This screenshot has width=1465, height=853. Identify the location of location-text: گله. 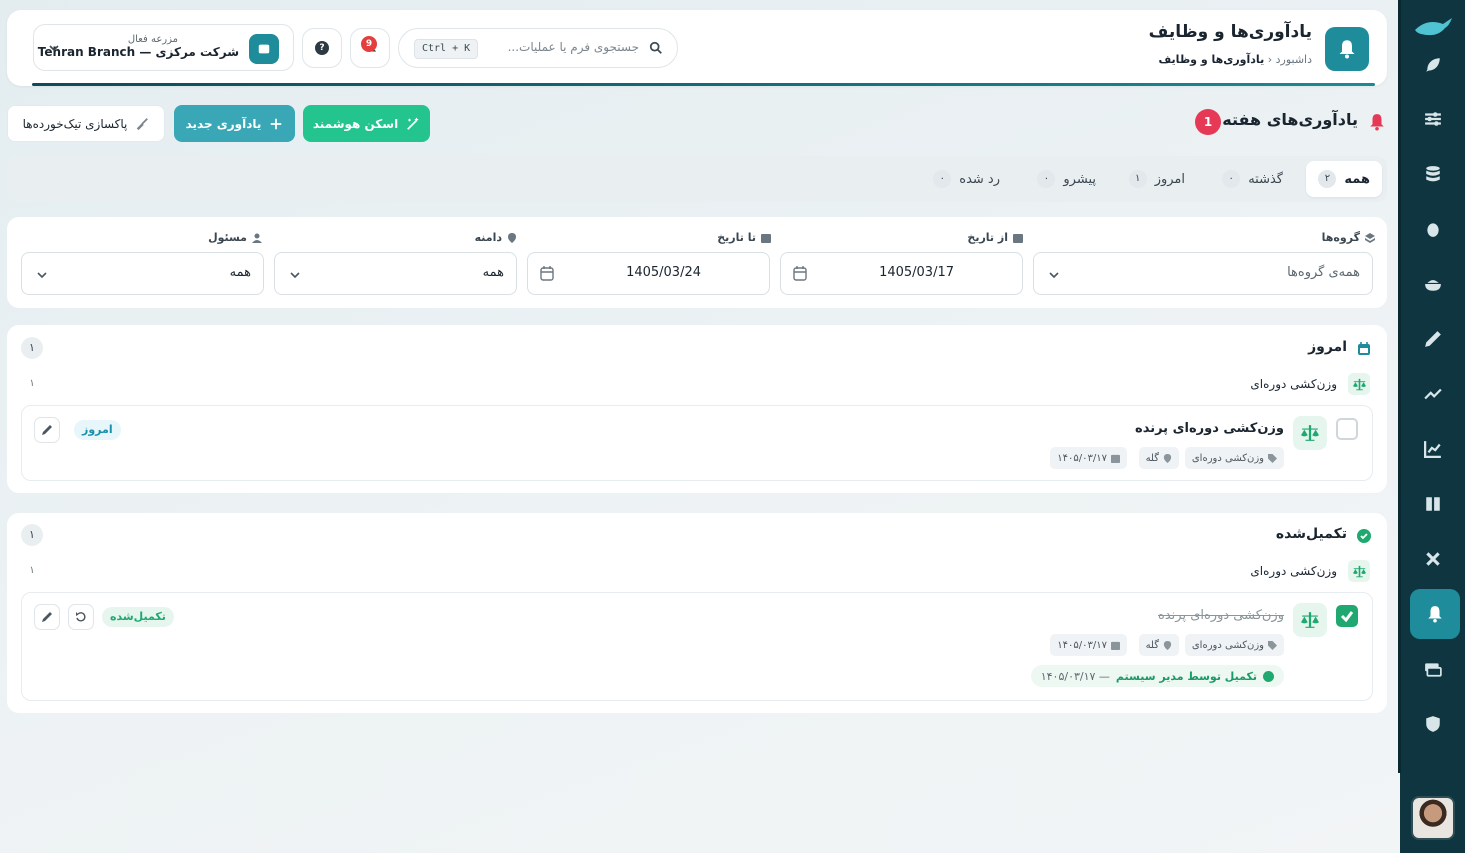
(1152, 458).